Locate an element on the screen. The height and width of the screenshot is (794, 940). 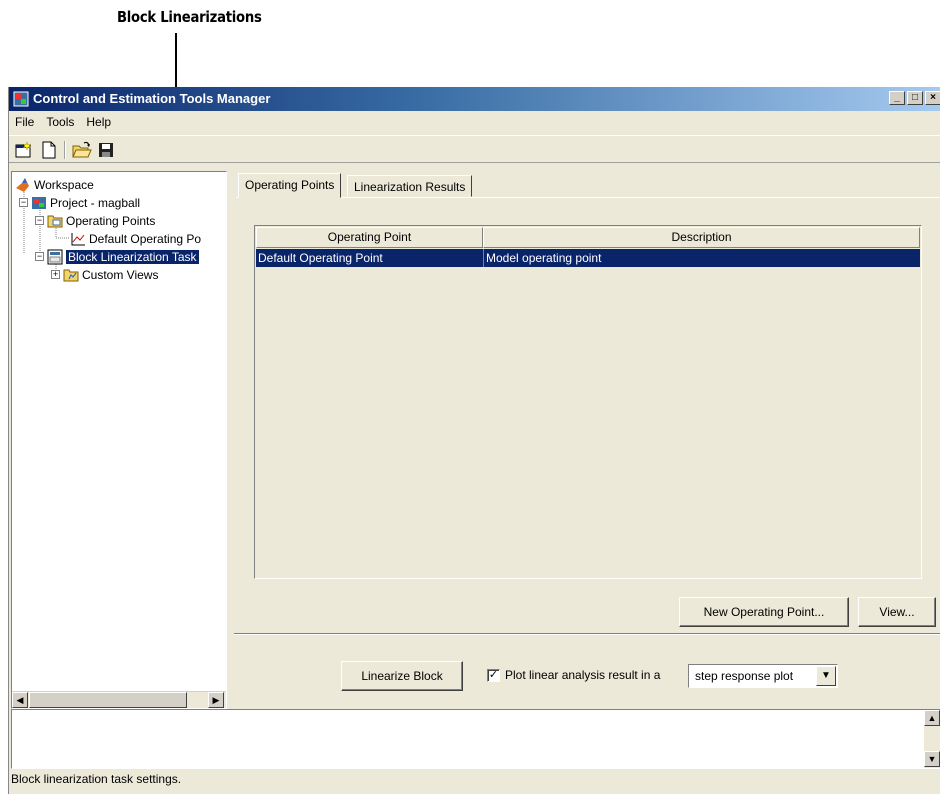
new-project-button is located at coordinates (24, 150).